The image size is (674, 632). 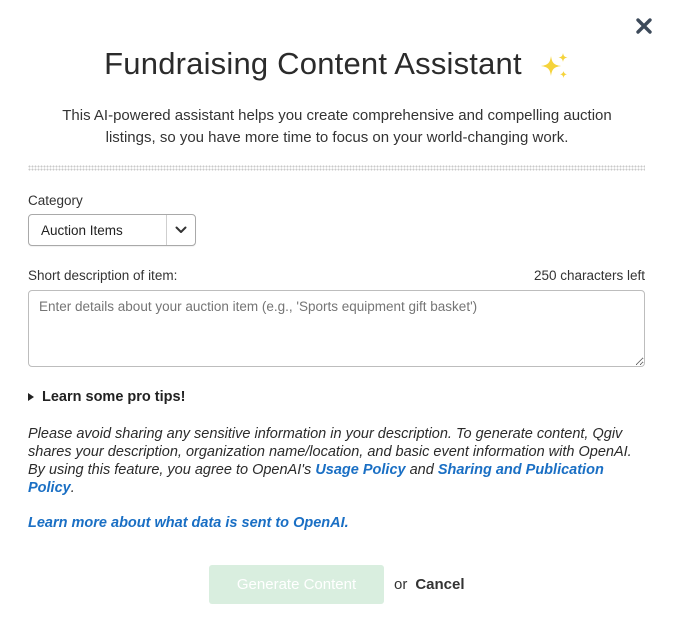 What do you see at coordinates (439, 584) in the screenshot?
I see `cancel-link: Cancel` at bounding box center [439, 584].